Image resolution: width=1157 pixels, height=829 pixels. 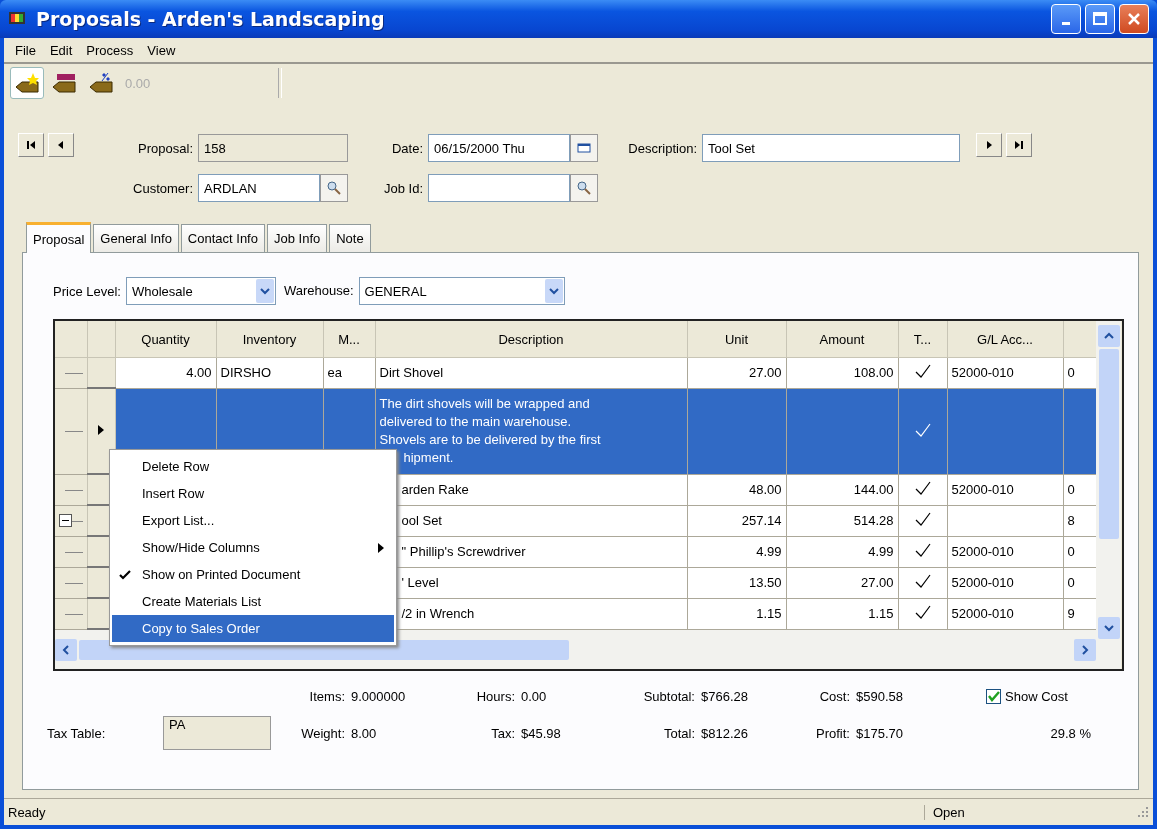 I want to click on last-record-button, so click(x=1019, y=145).